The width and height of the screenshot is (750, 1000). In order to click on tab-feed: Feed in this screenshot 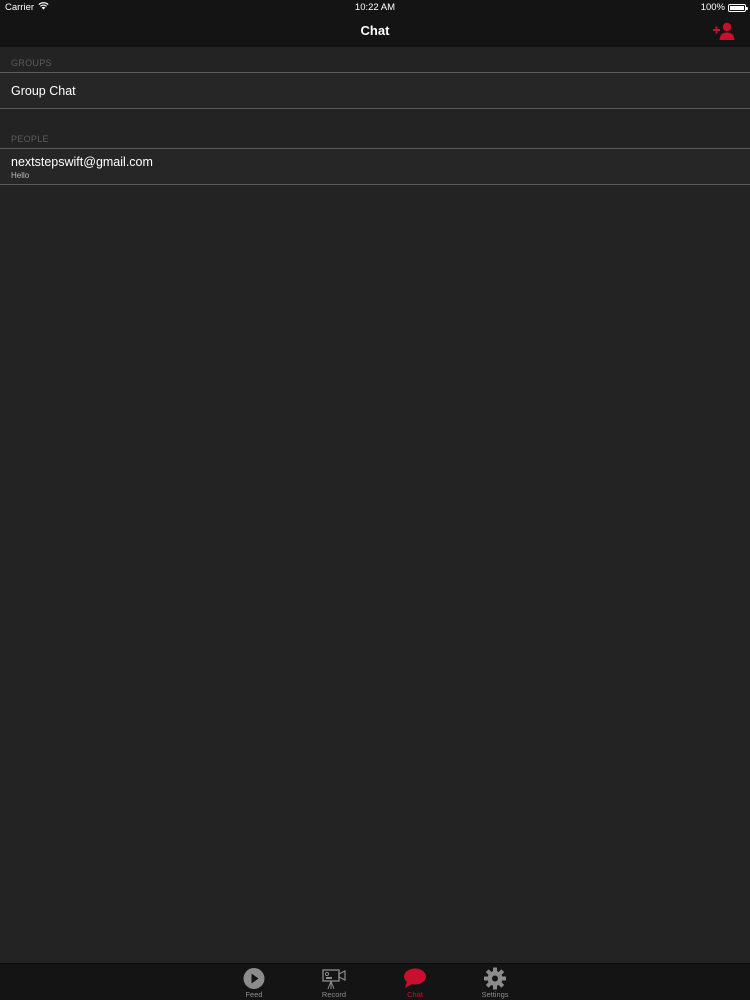, I will do `click(254, 982)`.